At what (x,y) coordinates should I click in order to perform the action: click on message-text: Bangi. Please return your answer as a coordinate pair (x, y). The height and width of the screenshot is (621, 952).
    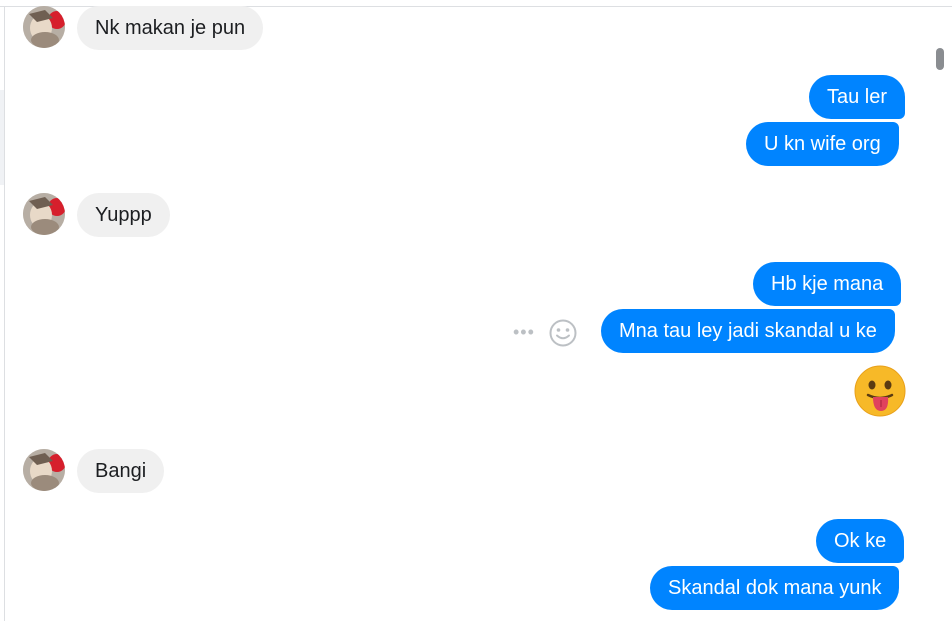
    Looking at the image, I should click on (121, 471).